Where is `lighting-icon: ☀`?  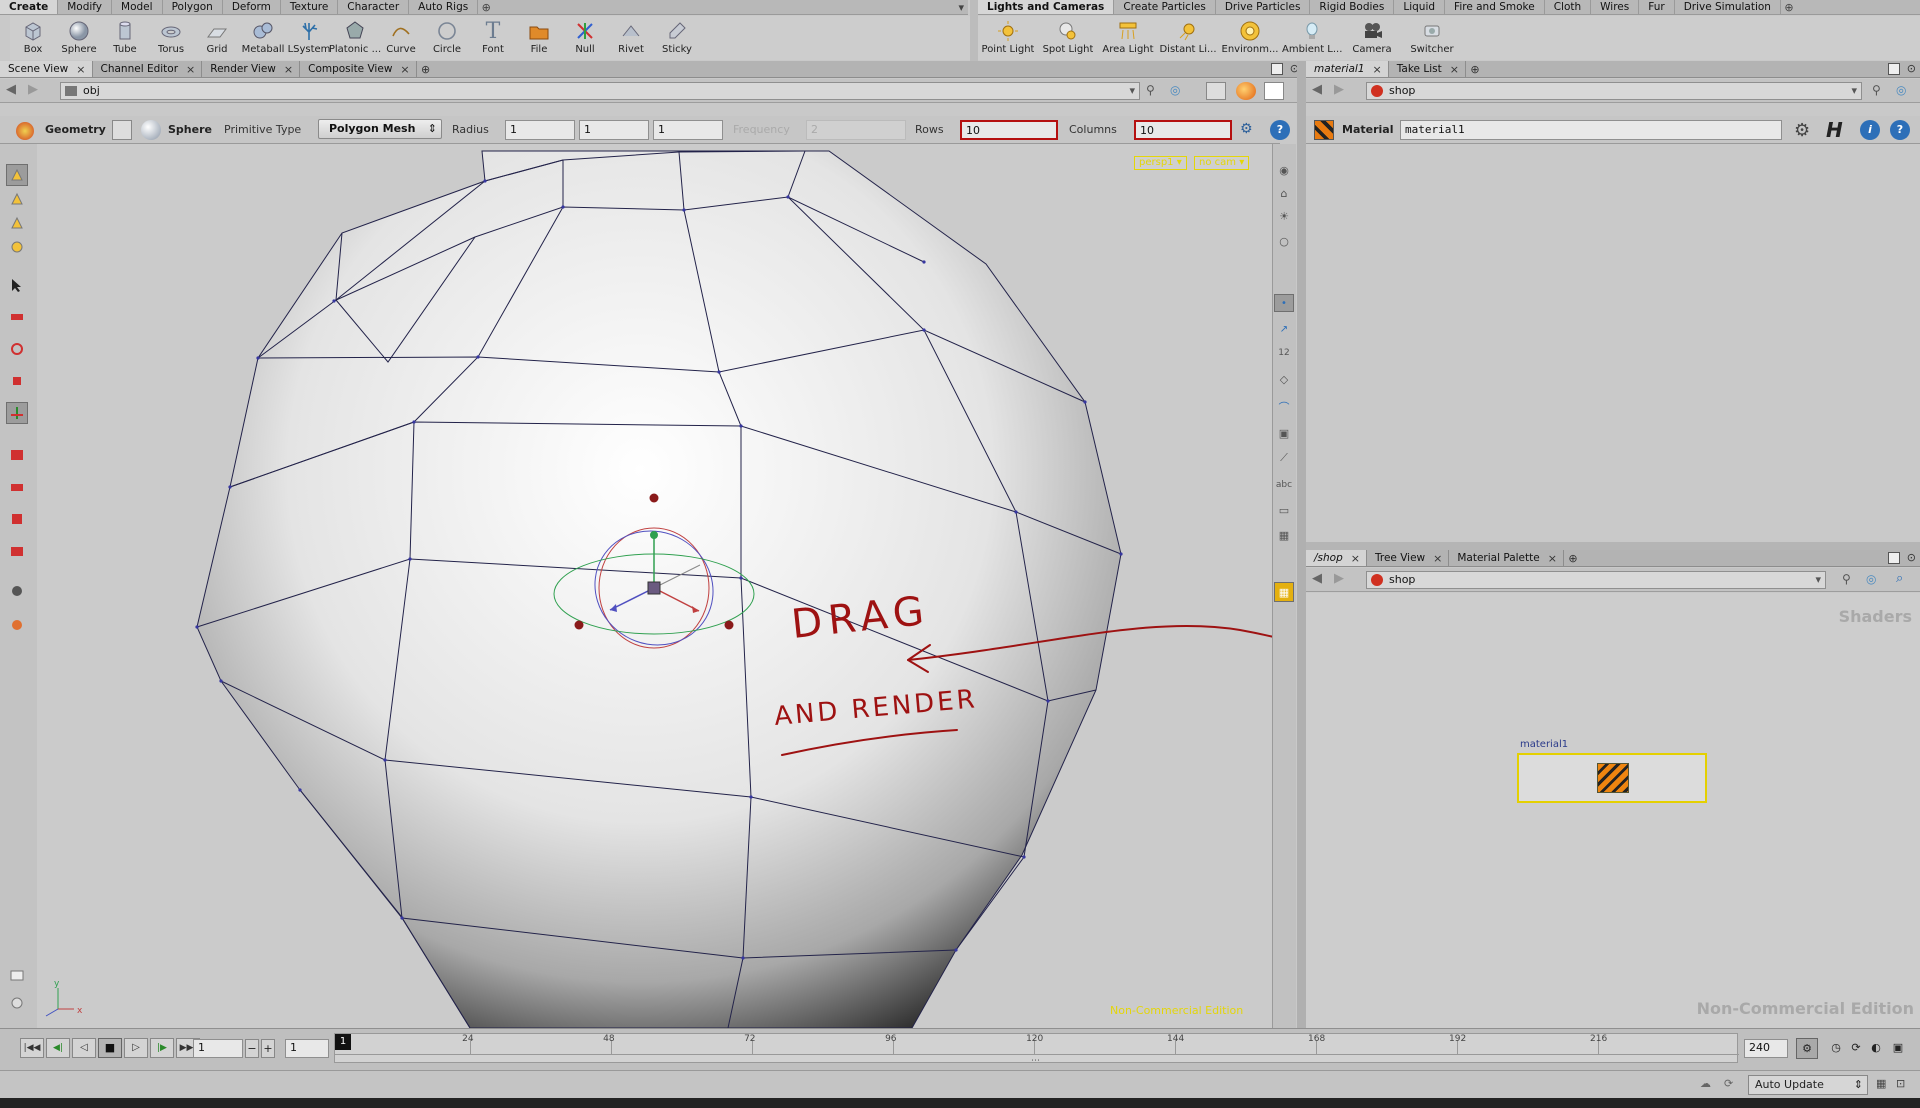
lighting-icon: ☀ is located at coordinates (1284, 216).